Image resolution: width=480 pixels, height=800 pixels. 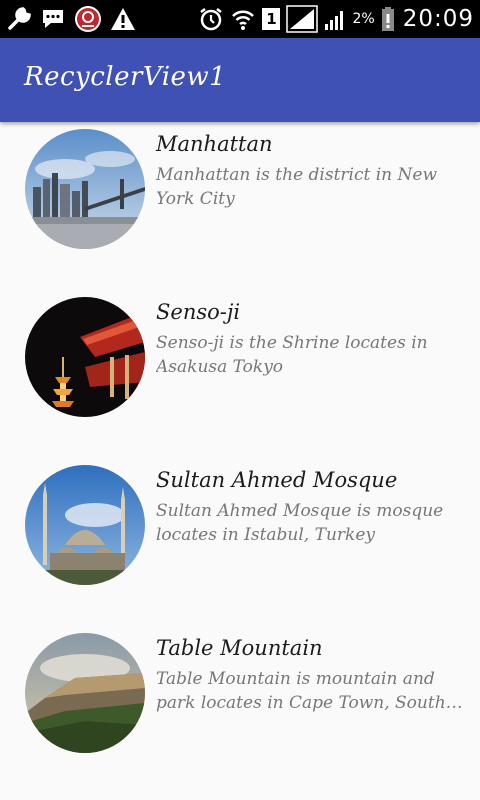 I want to click on status-bar: 1 2% 20:09, so click(x=240, y=19).